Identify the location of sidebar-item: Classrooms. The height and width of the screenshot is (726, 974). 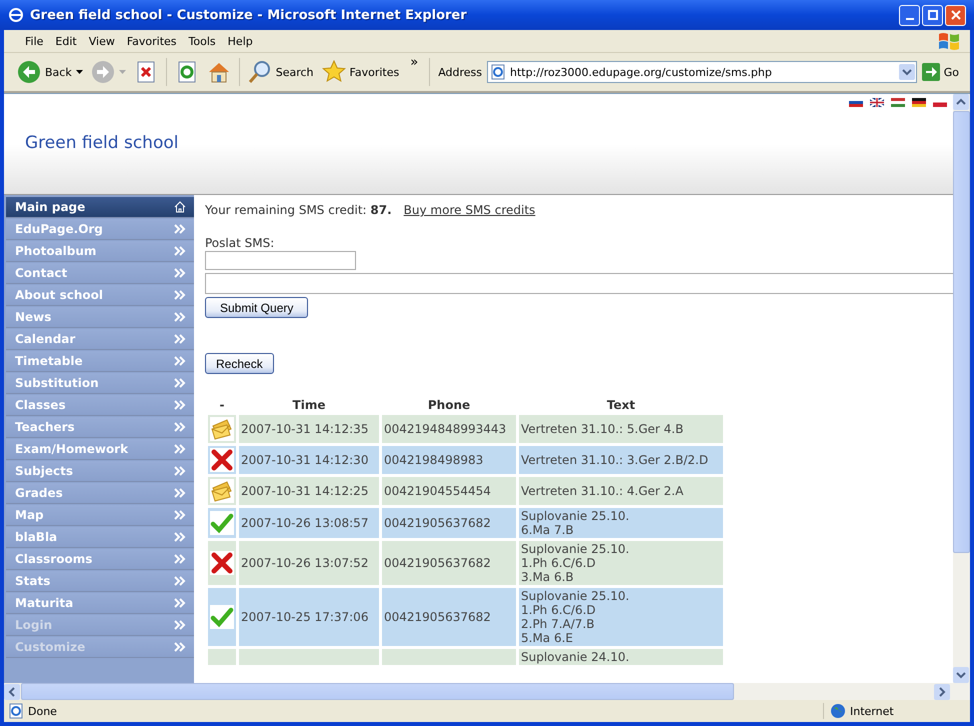
(100, 559).